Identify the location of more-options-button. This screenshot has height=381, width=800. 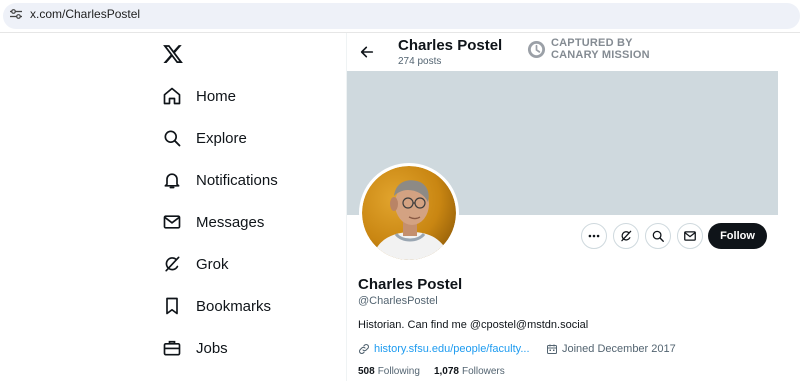
(594, 236).